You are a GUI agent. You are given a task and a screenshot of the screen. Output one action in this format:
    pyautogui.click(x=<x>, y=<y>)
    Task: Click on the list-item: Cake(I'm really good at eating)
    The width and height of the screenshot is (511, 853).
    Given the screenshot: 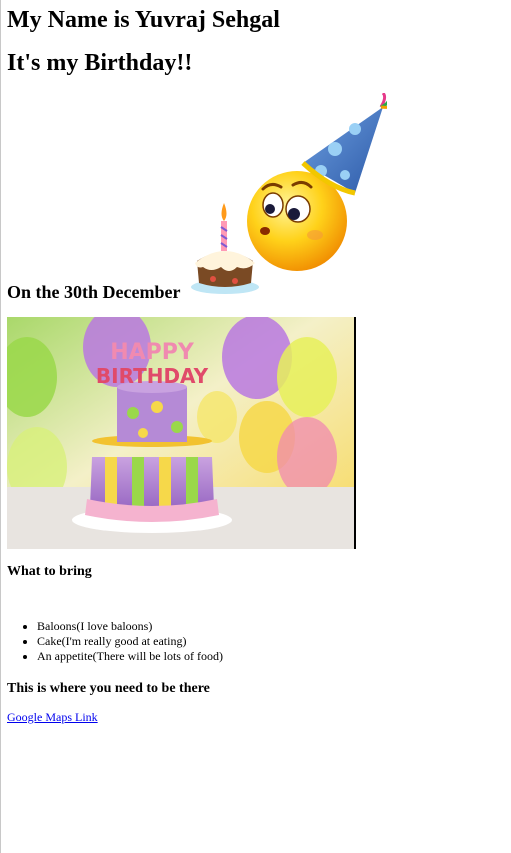 What is the action you would take?
    pyautogui.click(x=130, y=641)
    